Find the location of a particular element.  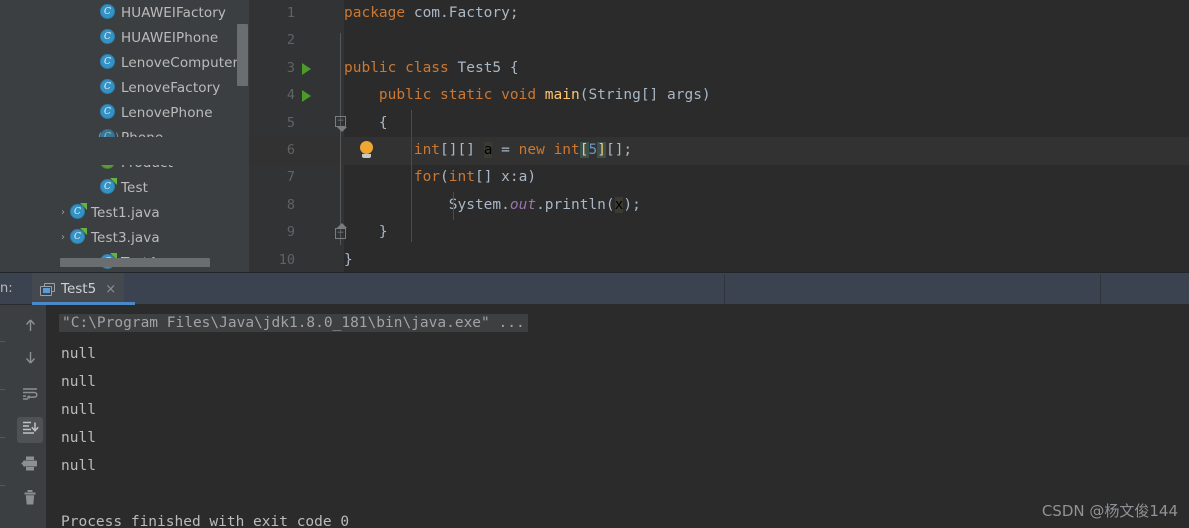

code-token: = is located at coordinates (505, 150).